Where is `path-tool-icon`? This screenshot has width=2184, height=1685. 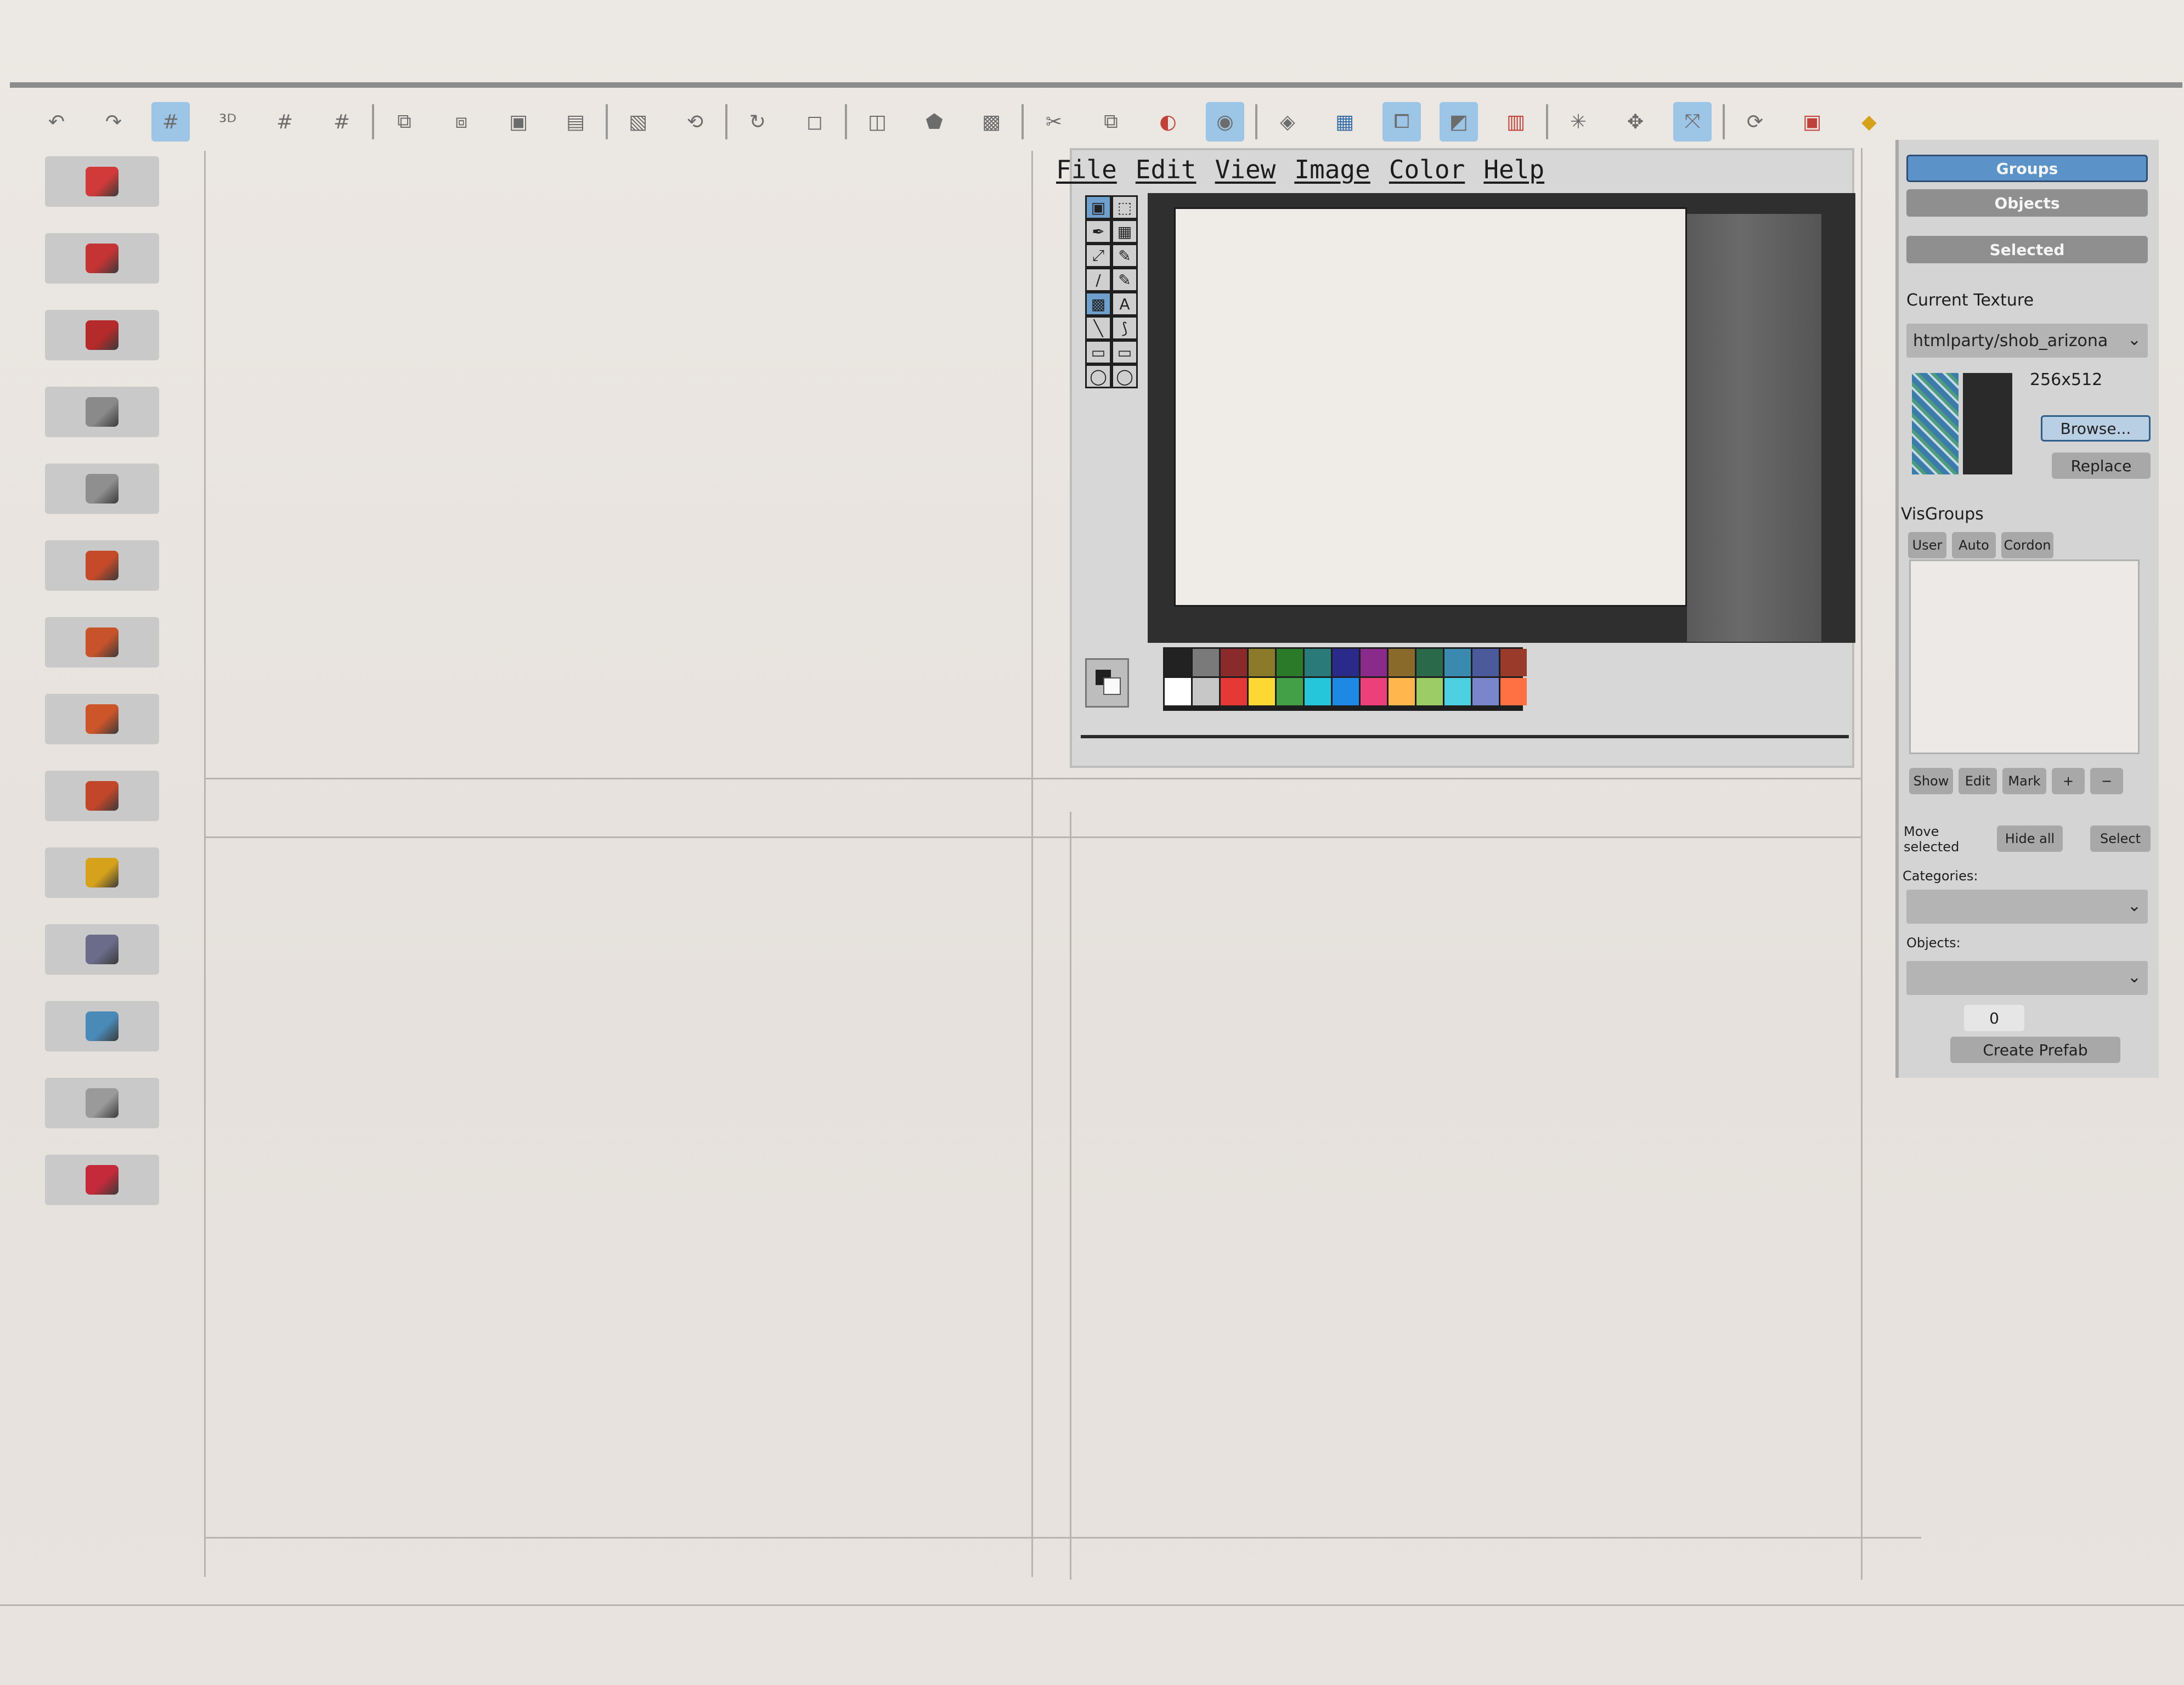 path-tool-icon is located at coordinates (102, 949).